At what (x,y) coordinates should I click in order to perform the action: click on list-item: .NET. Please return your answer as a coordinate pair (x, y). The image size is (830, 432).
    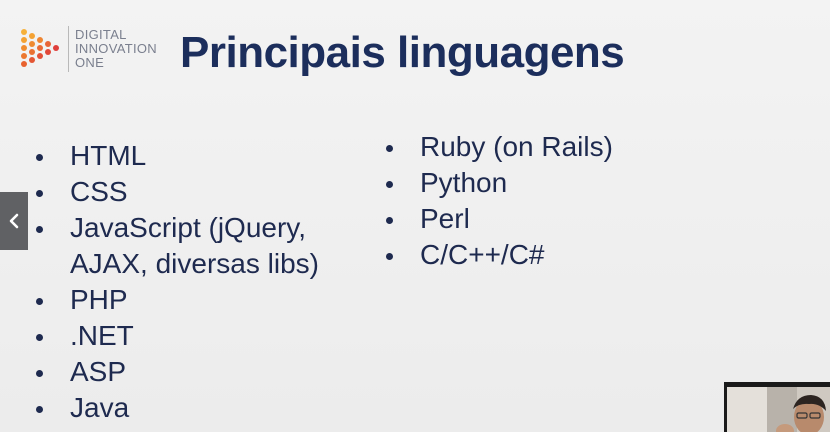
    Looking at the image, I should click on (197, 336).